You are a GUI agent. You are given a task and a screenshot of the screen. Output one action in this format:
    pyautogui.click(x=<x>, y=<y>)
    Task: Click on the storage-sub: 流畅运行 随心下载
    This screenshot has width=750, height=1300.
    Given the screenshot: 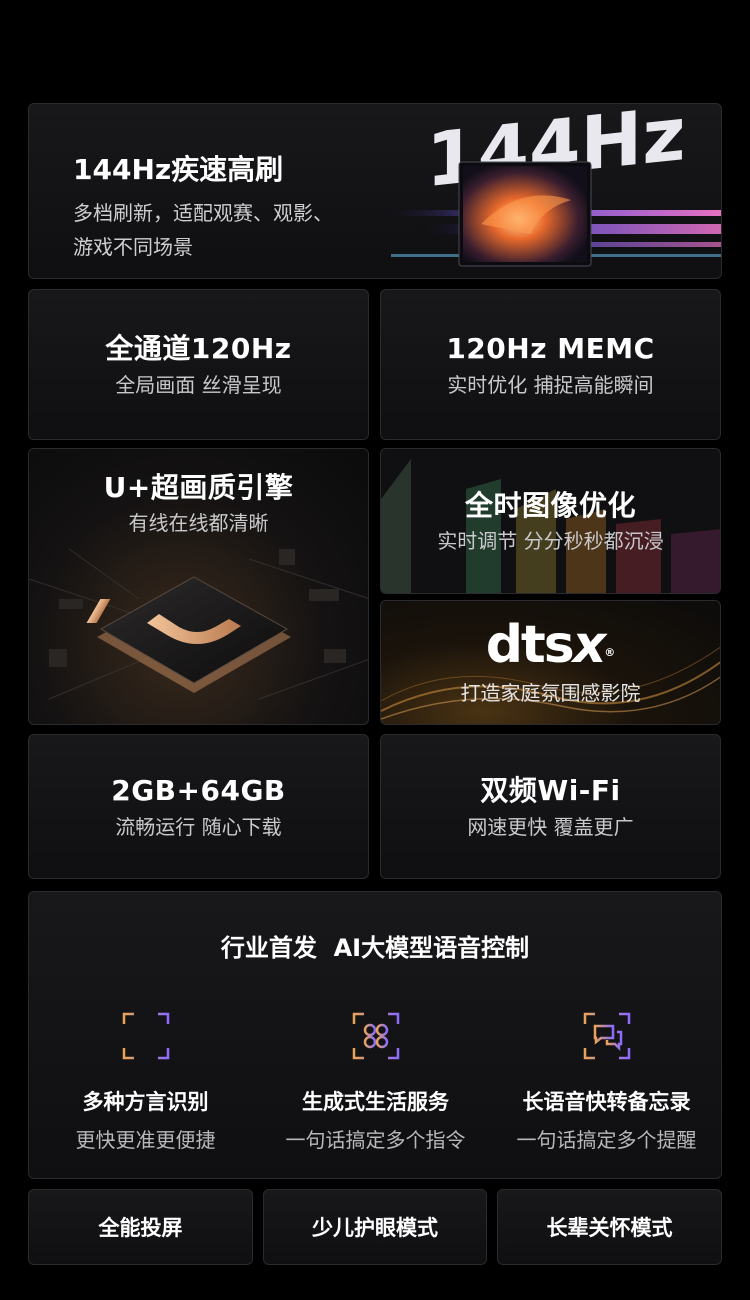 What is the action you would take?
    pyautogui.click(x=198, y=827)
    